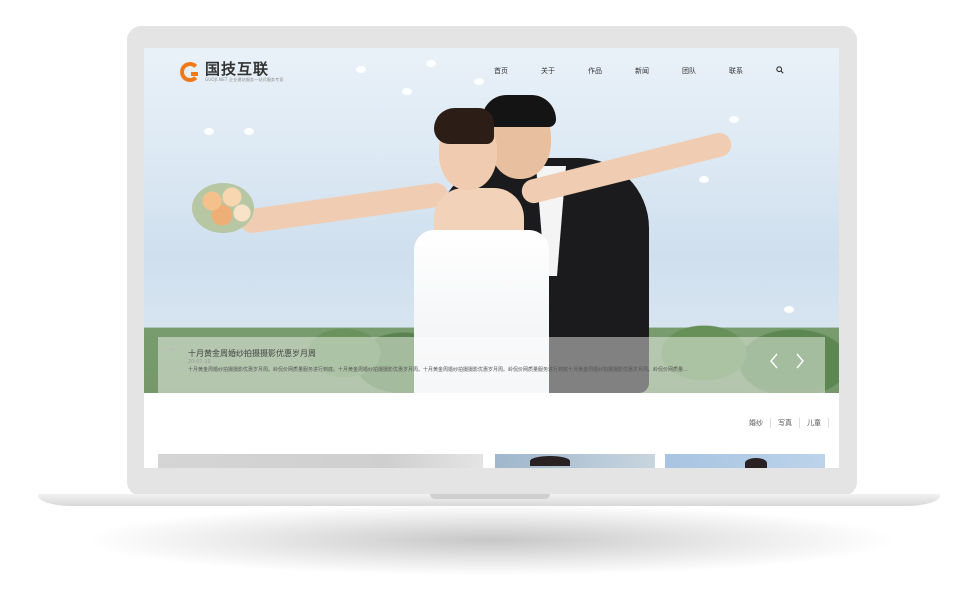 The image size is (980, 600). I want to click on logo-tagline: GUOJI.NET 企业建站服务一站式服务专家, so click(244, 79).